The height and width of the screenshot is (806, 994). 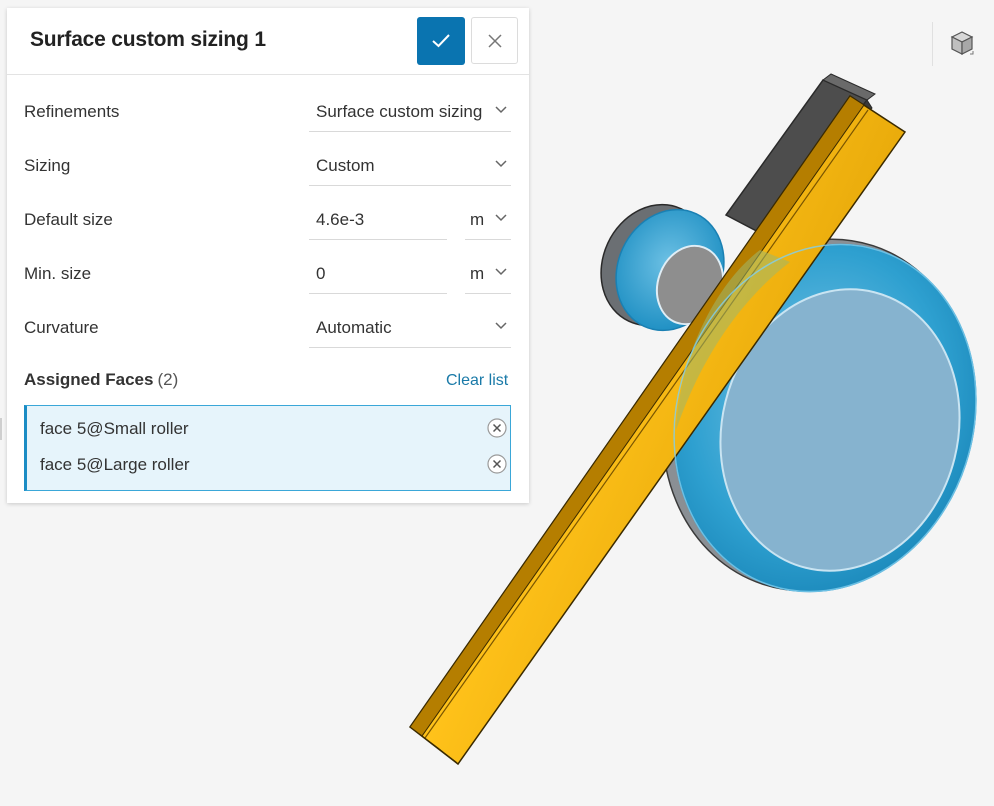 I want to click on min-size-input: 0, so click(x=378, y=274).